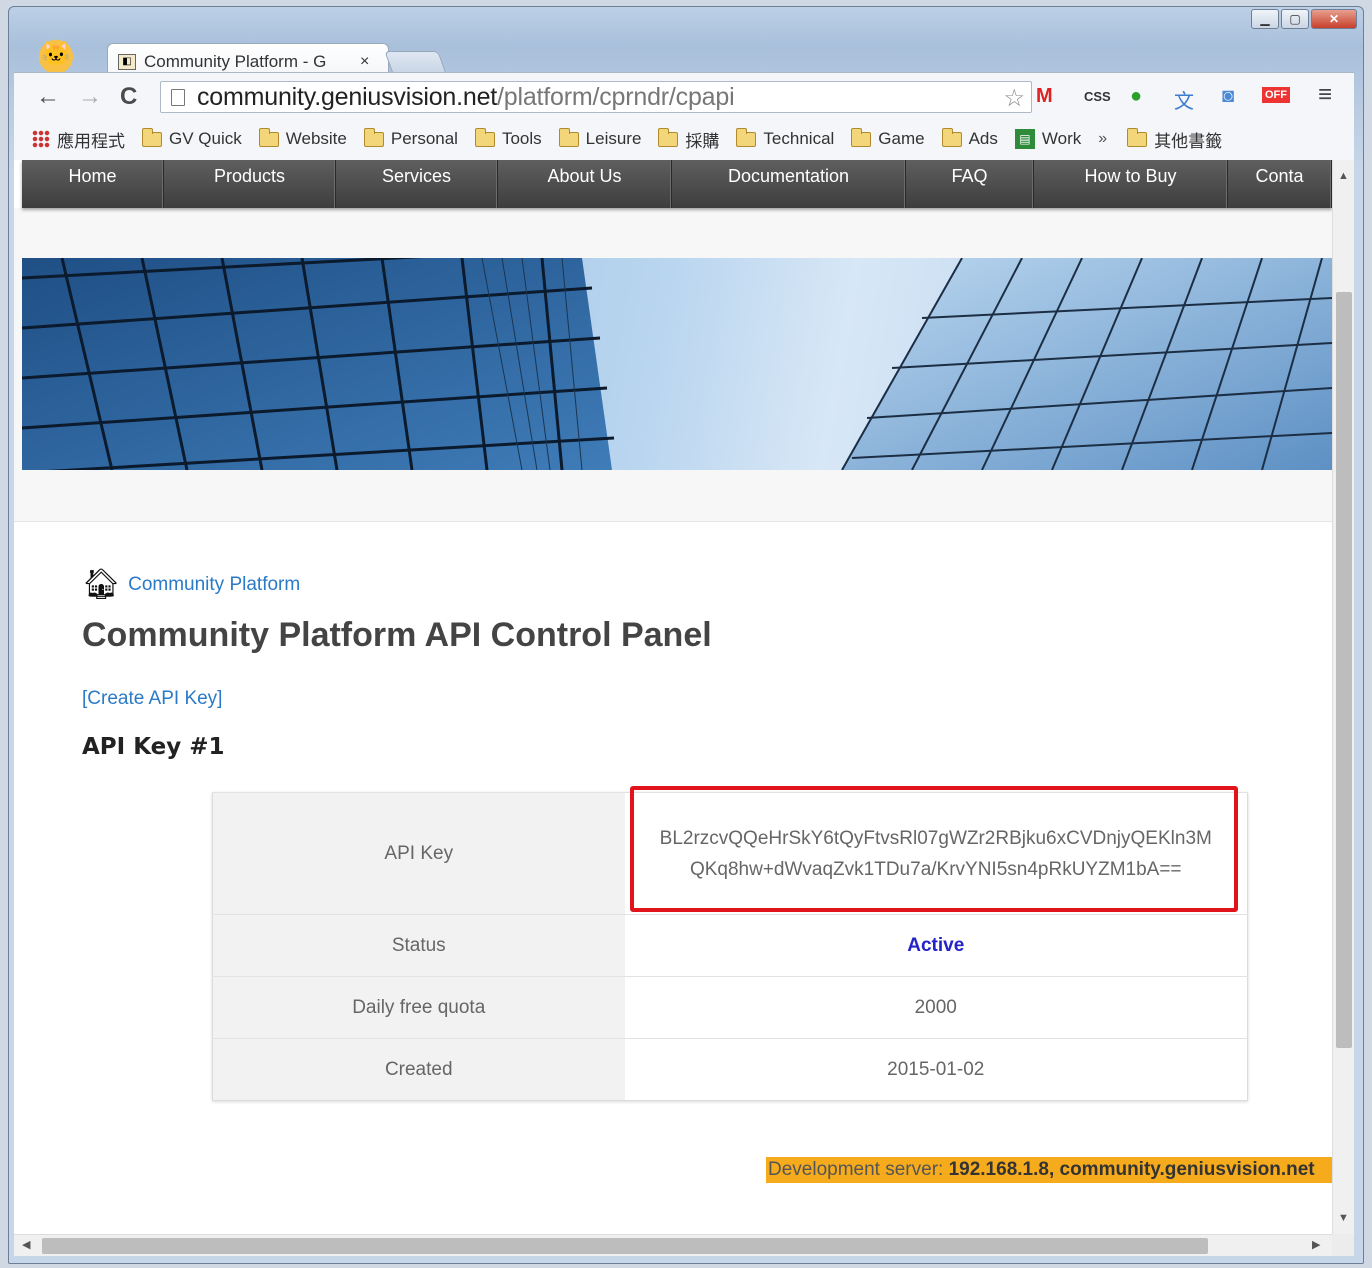 This screenshot has height=1268, width=1372. What do you see at coordinates (1325, 95) in the screenshot?
I see `menu-icon: ≡` at bounding box center [1325, 95].